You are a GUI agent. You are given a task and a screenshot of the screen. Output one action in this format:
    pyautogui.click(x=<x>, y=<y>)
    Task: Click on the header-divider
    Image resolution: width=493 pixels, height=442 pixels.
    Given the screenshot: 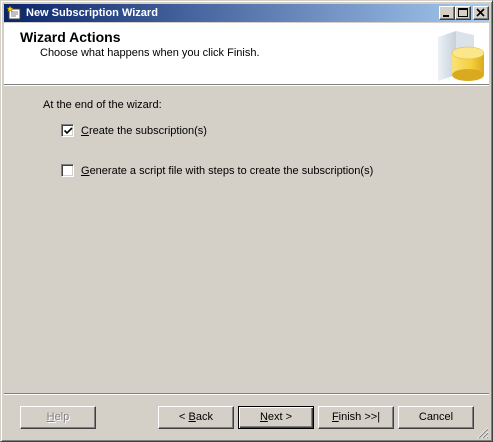 What is the action you would take?
    pyautogui.click(x=246, y=85)
    